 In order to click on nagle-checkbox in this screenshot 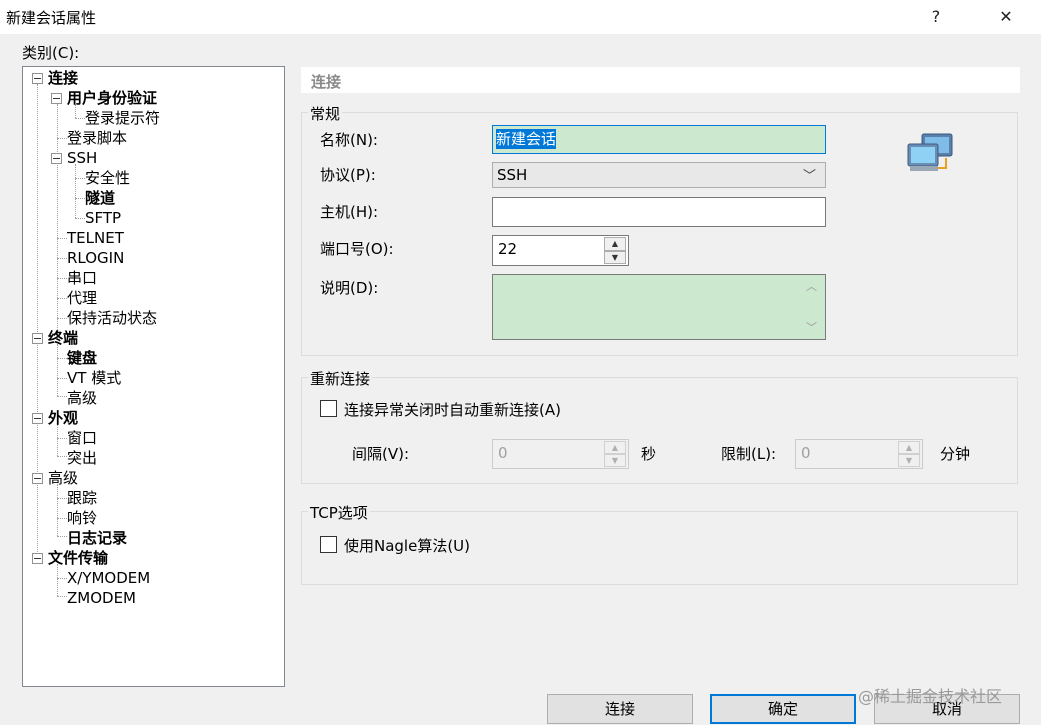, I will do `click(328, 544)`.